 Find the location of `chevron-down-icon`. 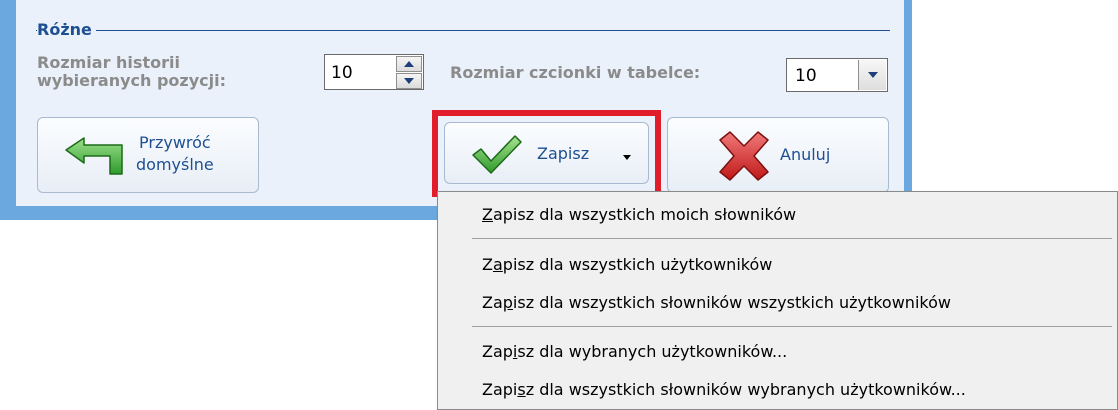

chevron-down-icon is located at coordinates (872, 75).